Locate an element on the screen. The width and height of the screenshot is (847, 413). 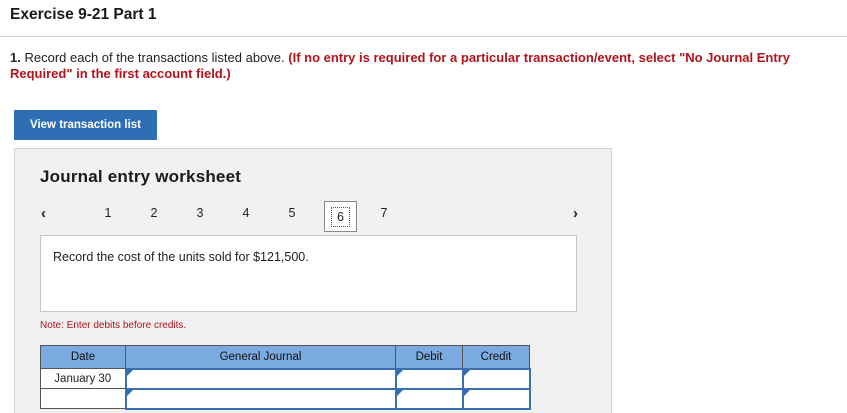
table-row is located at coordinates (285, 398).